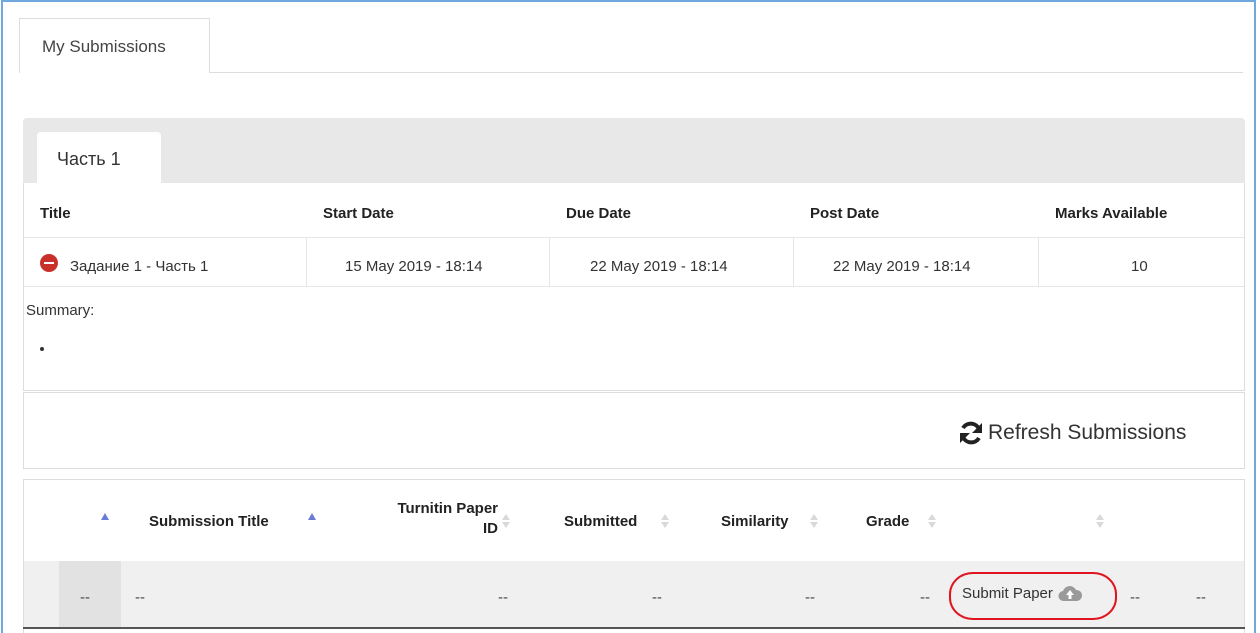  I want to click on header-due-date: Due Date, so click(599, 213).